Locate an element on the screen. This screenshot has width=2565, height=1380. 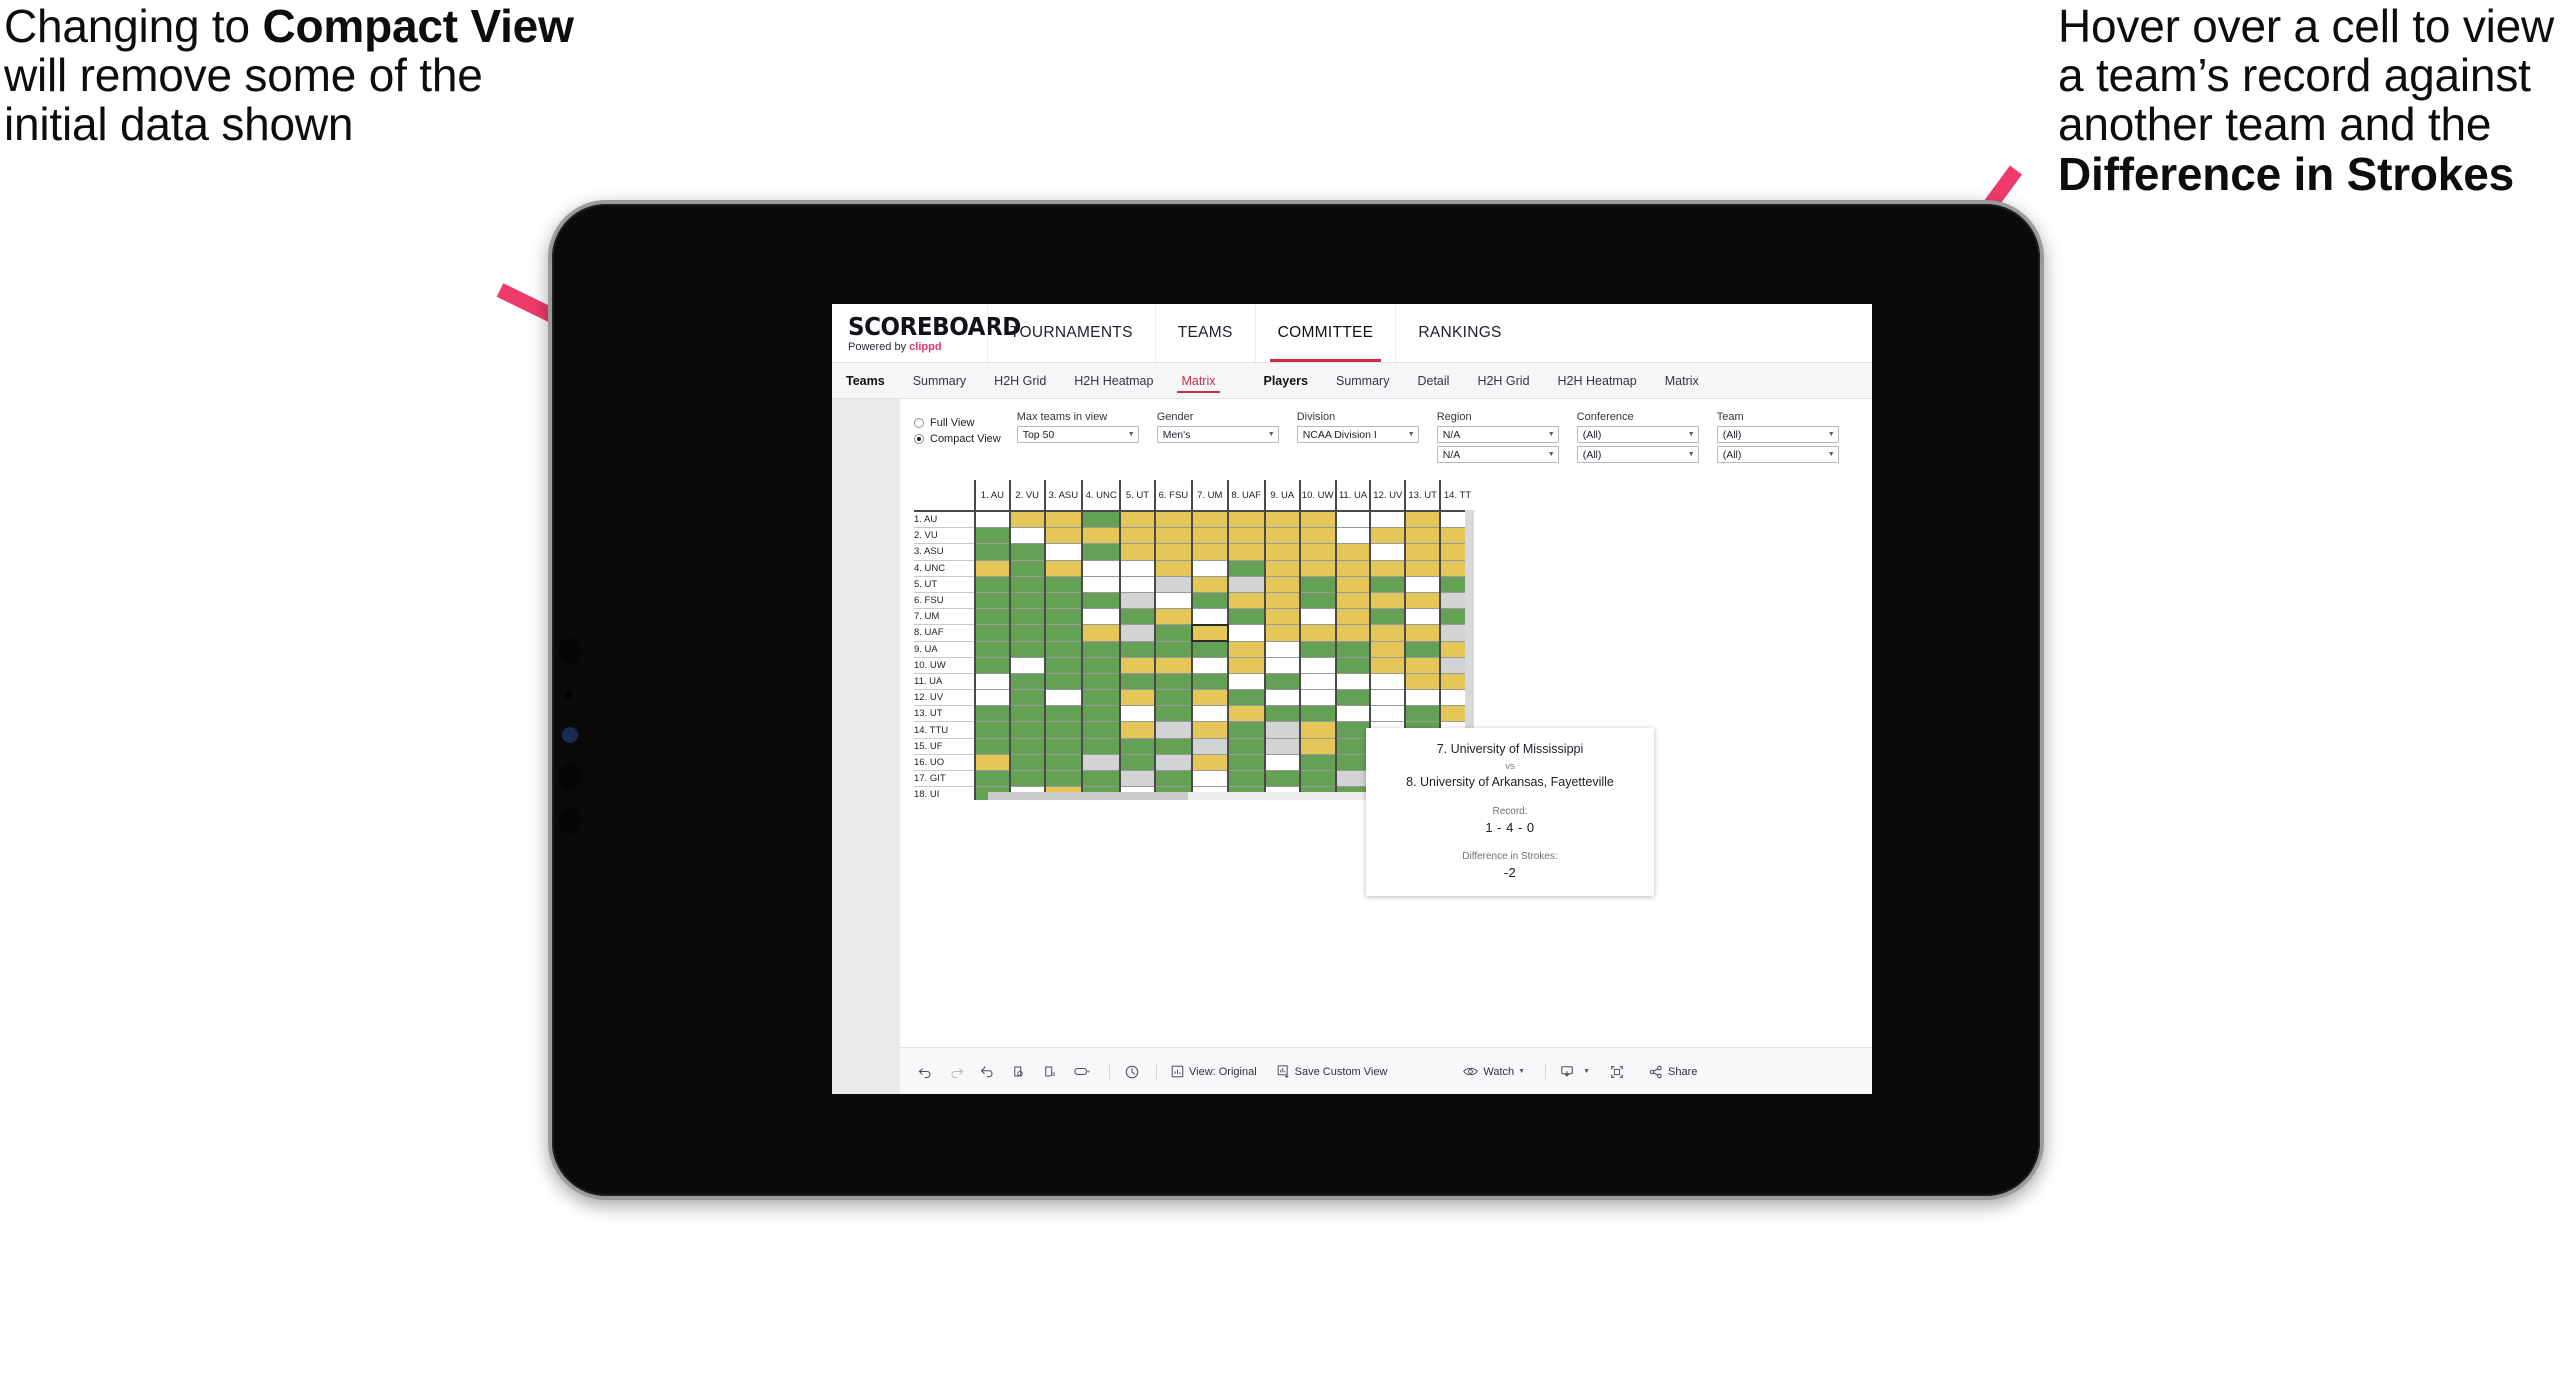
history-icon is located at coordinates (1132, 1072).